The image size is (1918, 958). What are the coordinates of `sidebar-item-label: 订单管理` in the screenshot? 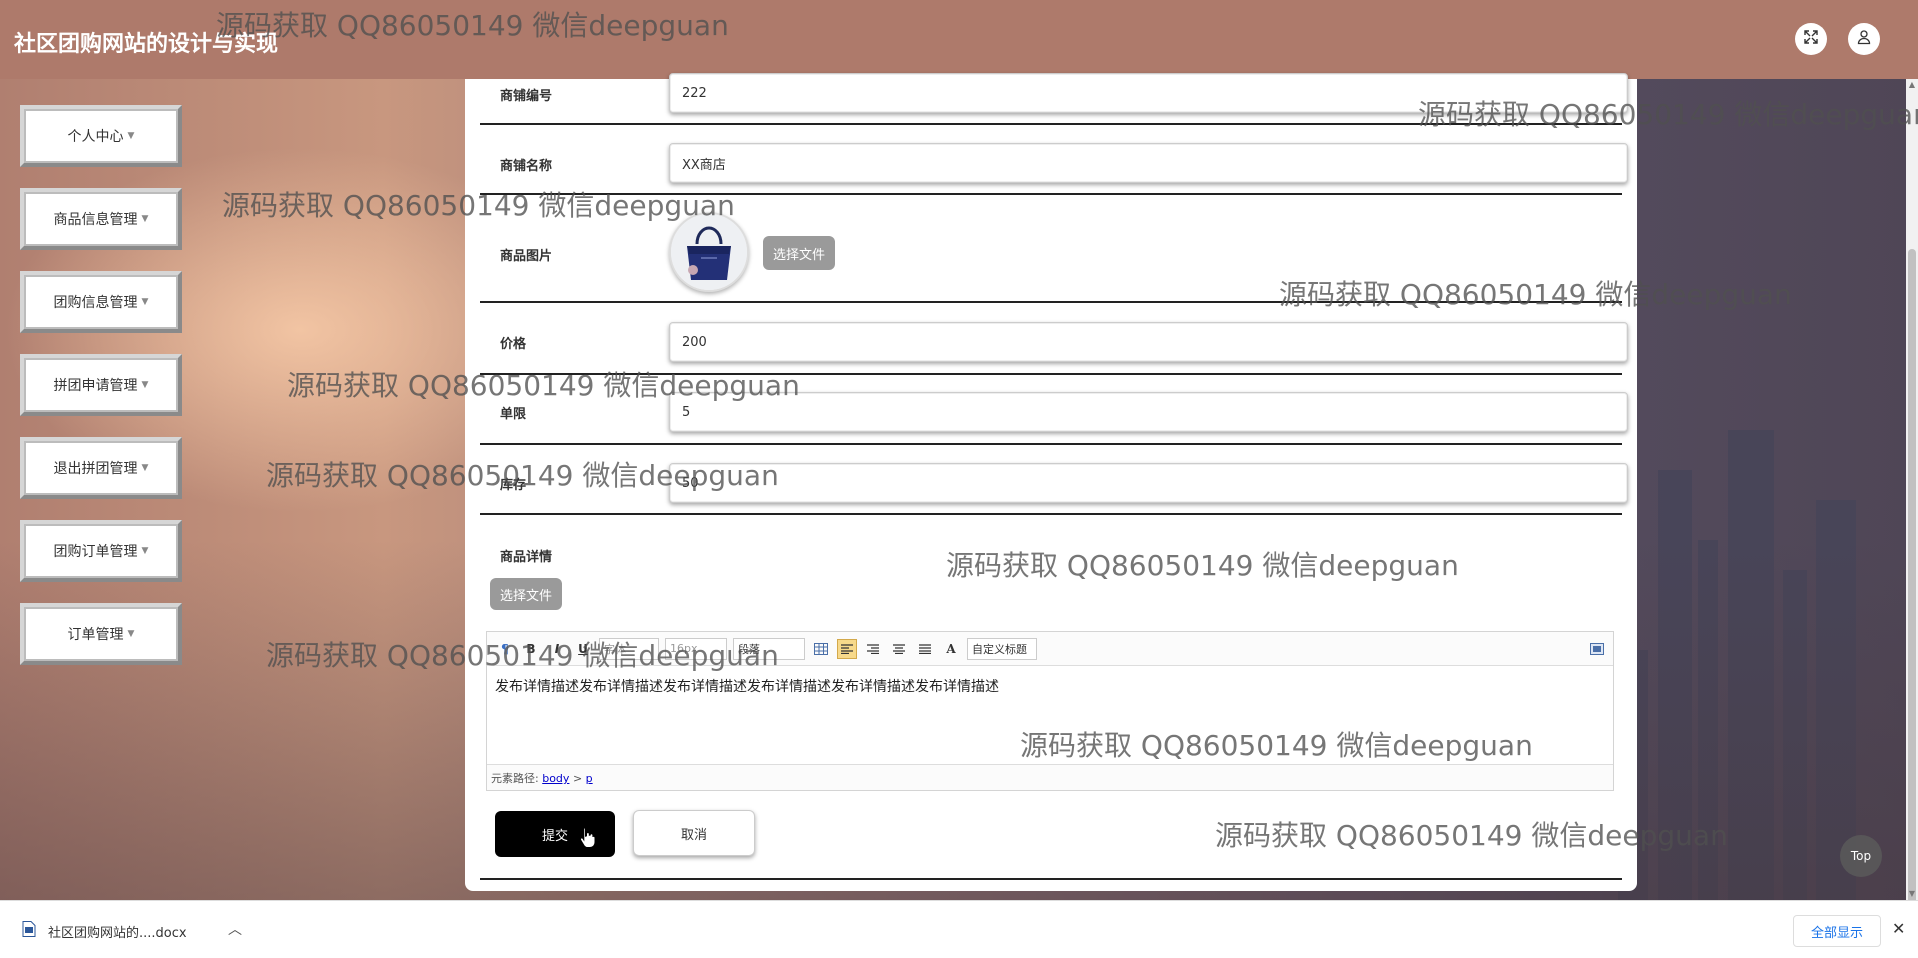 It's located at (95, 635).